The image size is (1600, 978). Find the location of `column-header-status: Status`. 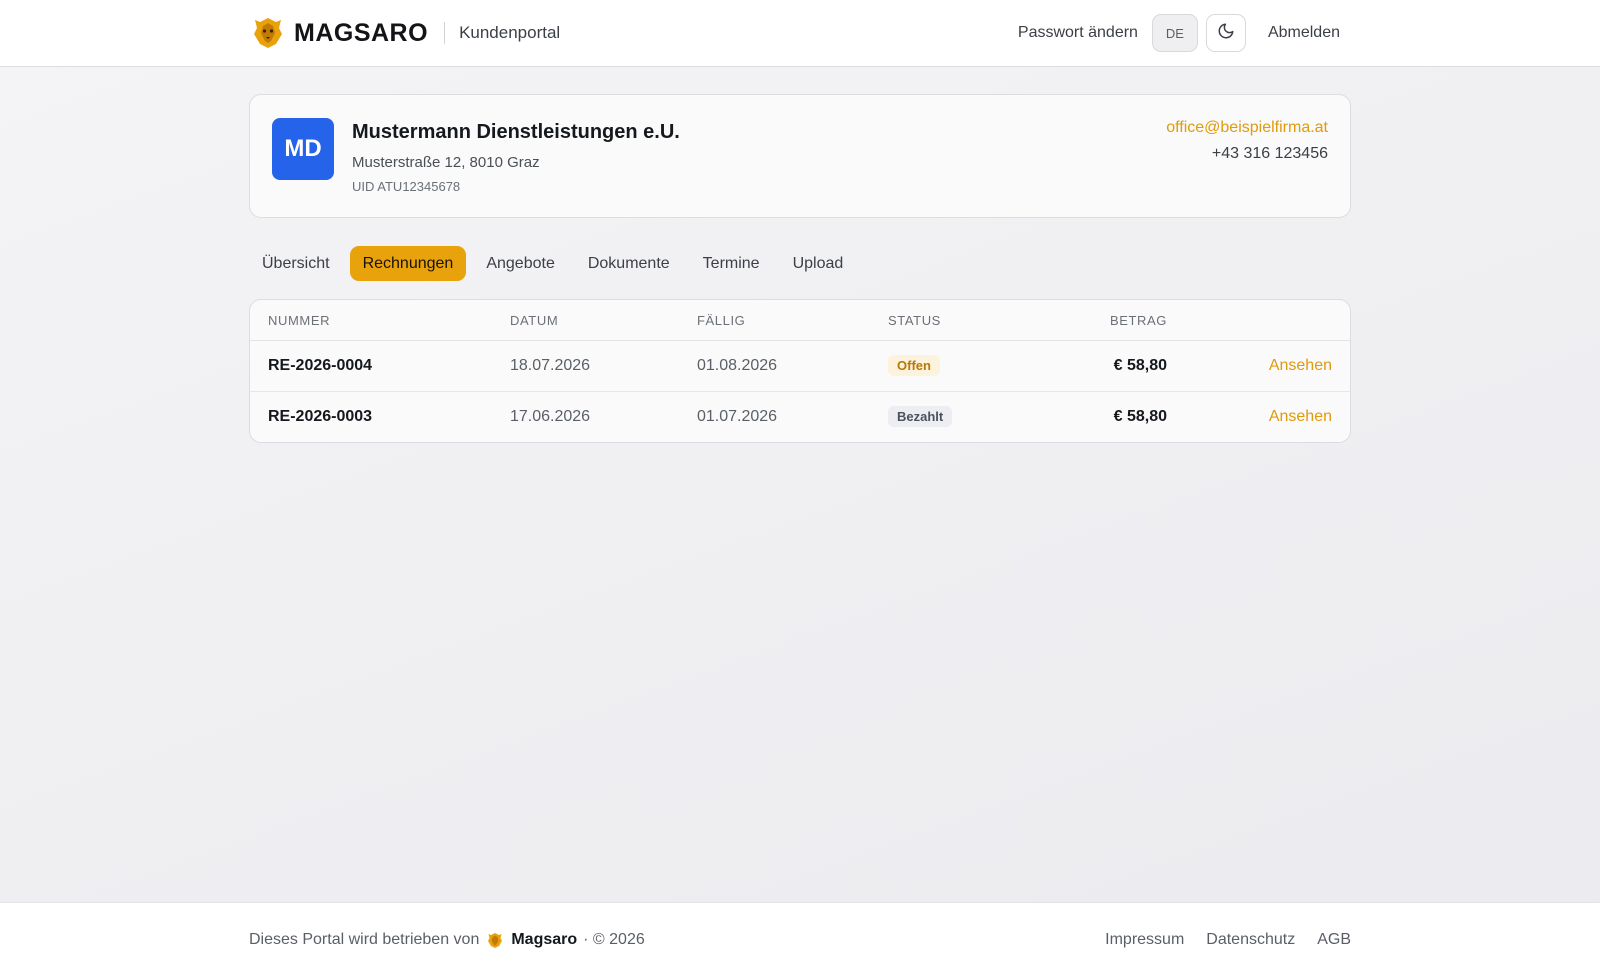

column-header-status: Status is located at coordinates (914, 320).